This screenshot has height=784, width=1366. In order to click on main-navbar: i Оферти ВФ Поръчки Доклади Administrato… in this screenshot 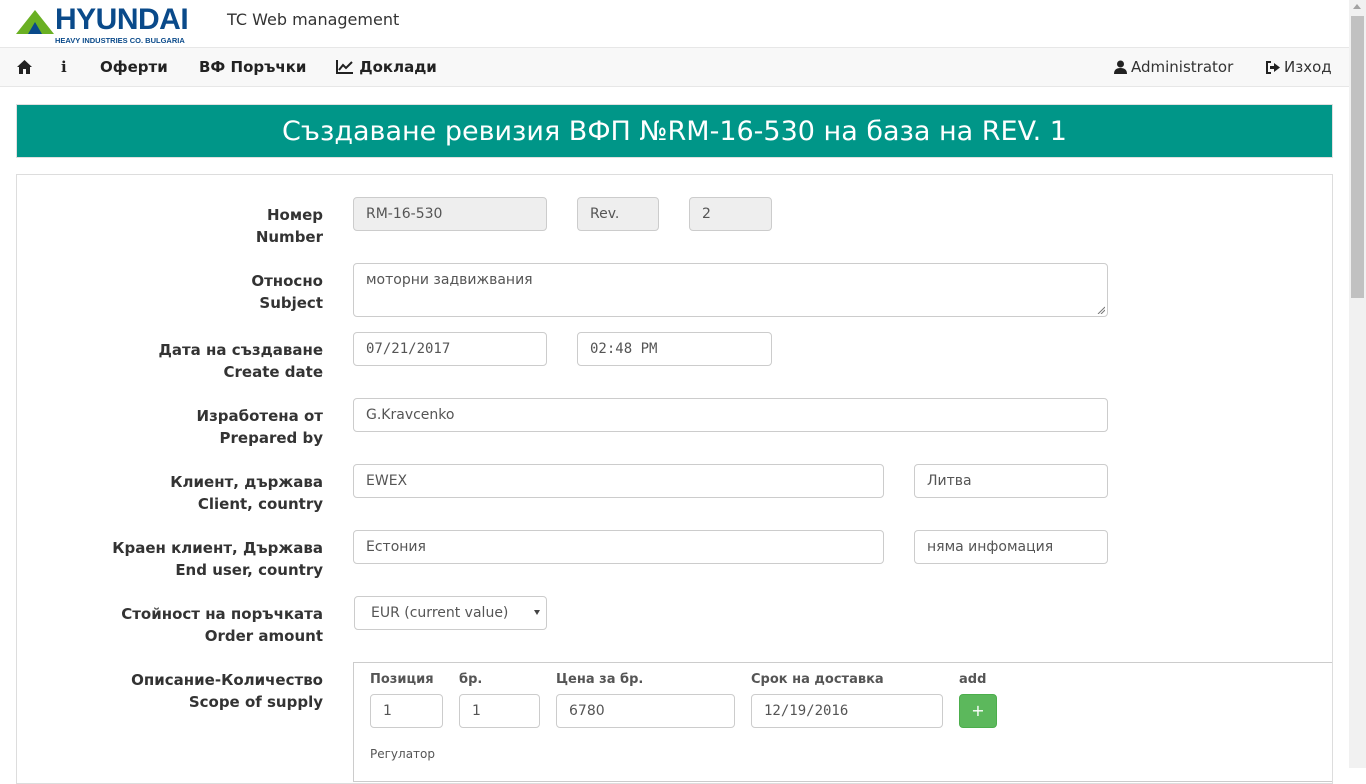, I will do `click(674, 67)`.